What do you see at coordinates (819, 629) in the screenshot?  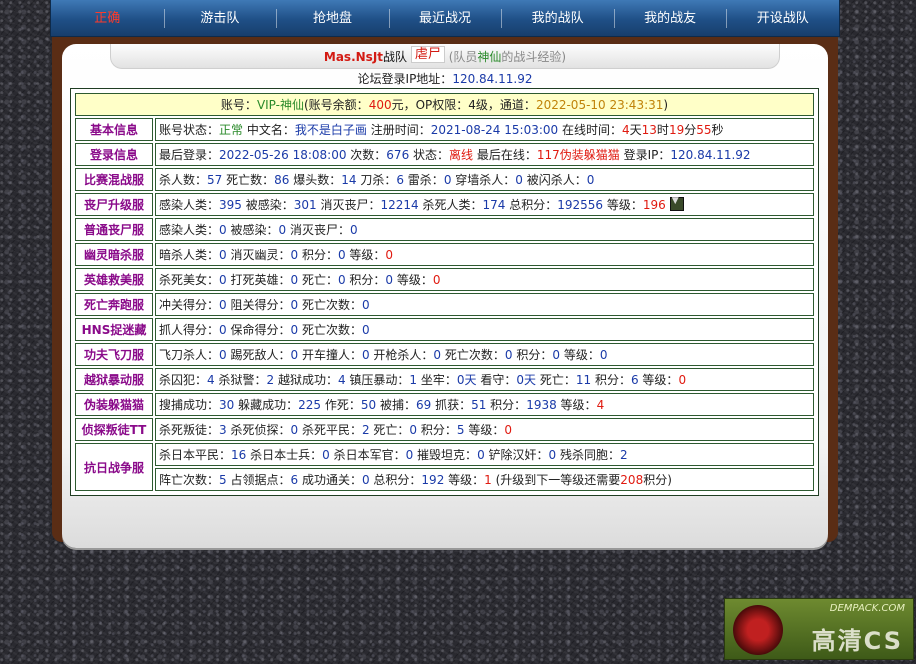 I see `watermark: DEMPACK.COM 高清CS` at bounding box center [819, 629].